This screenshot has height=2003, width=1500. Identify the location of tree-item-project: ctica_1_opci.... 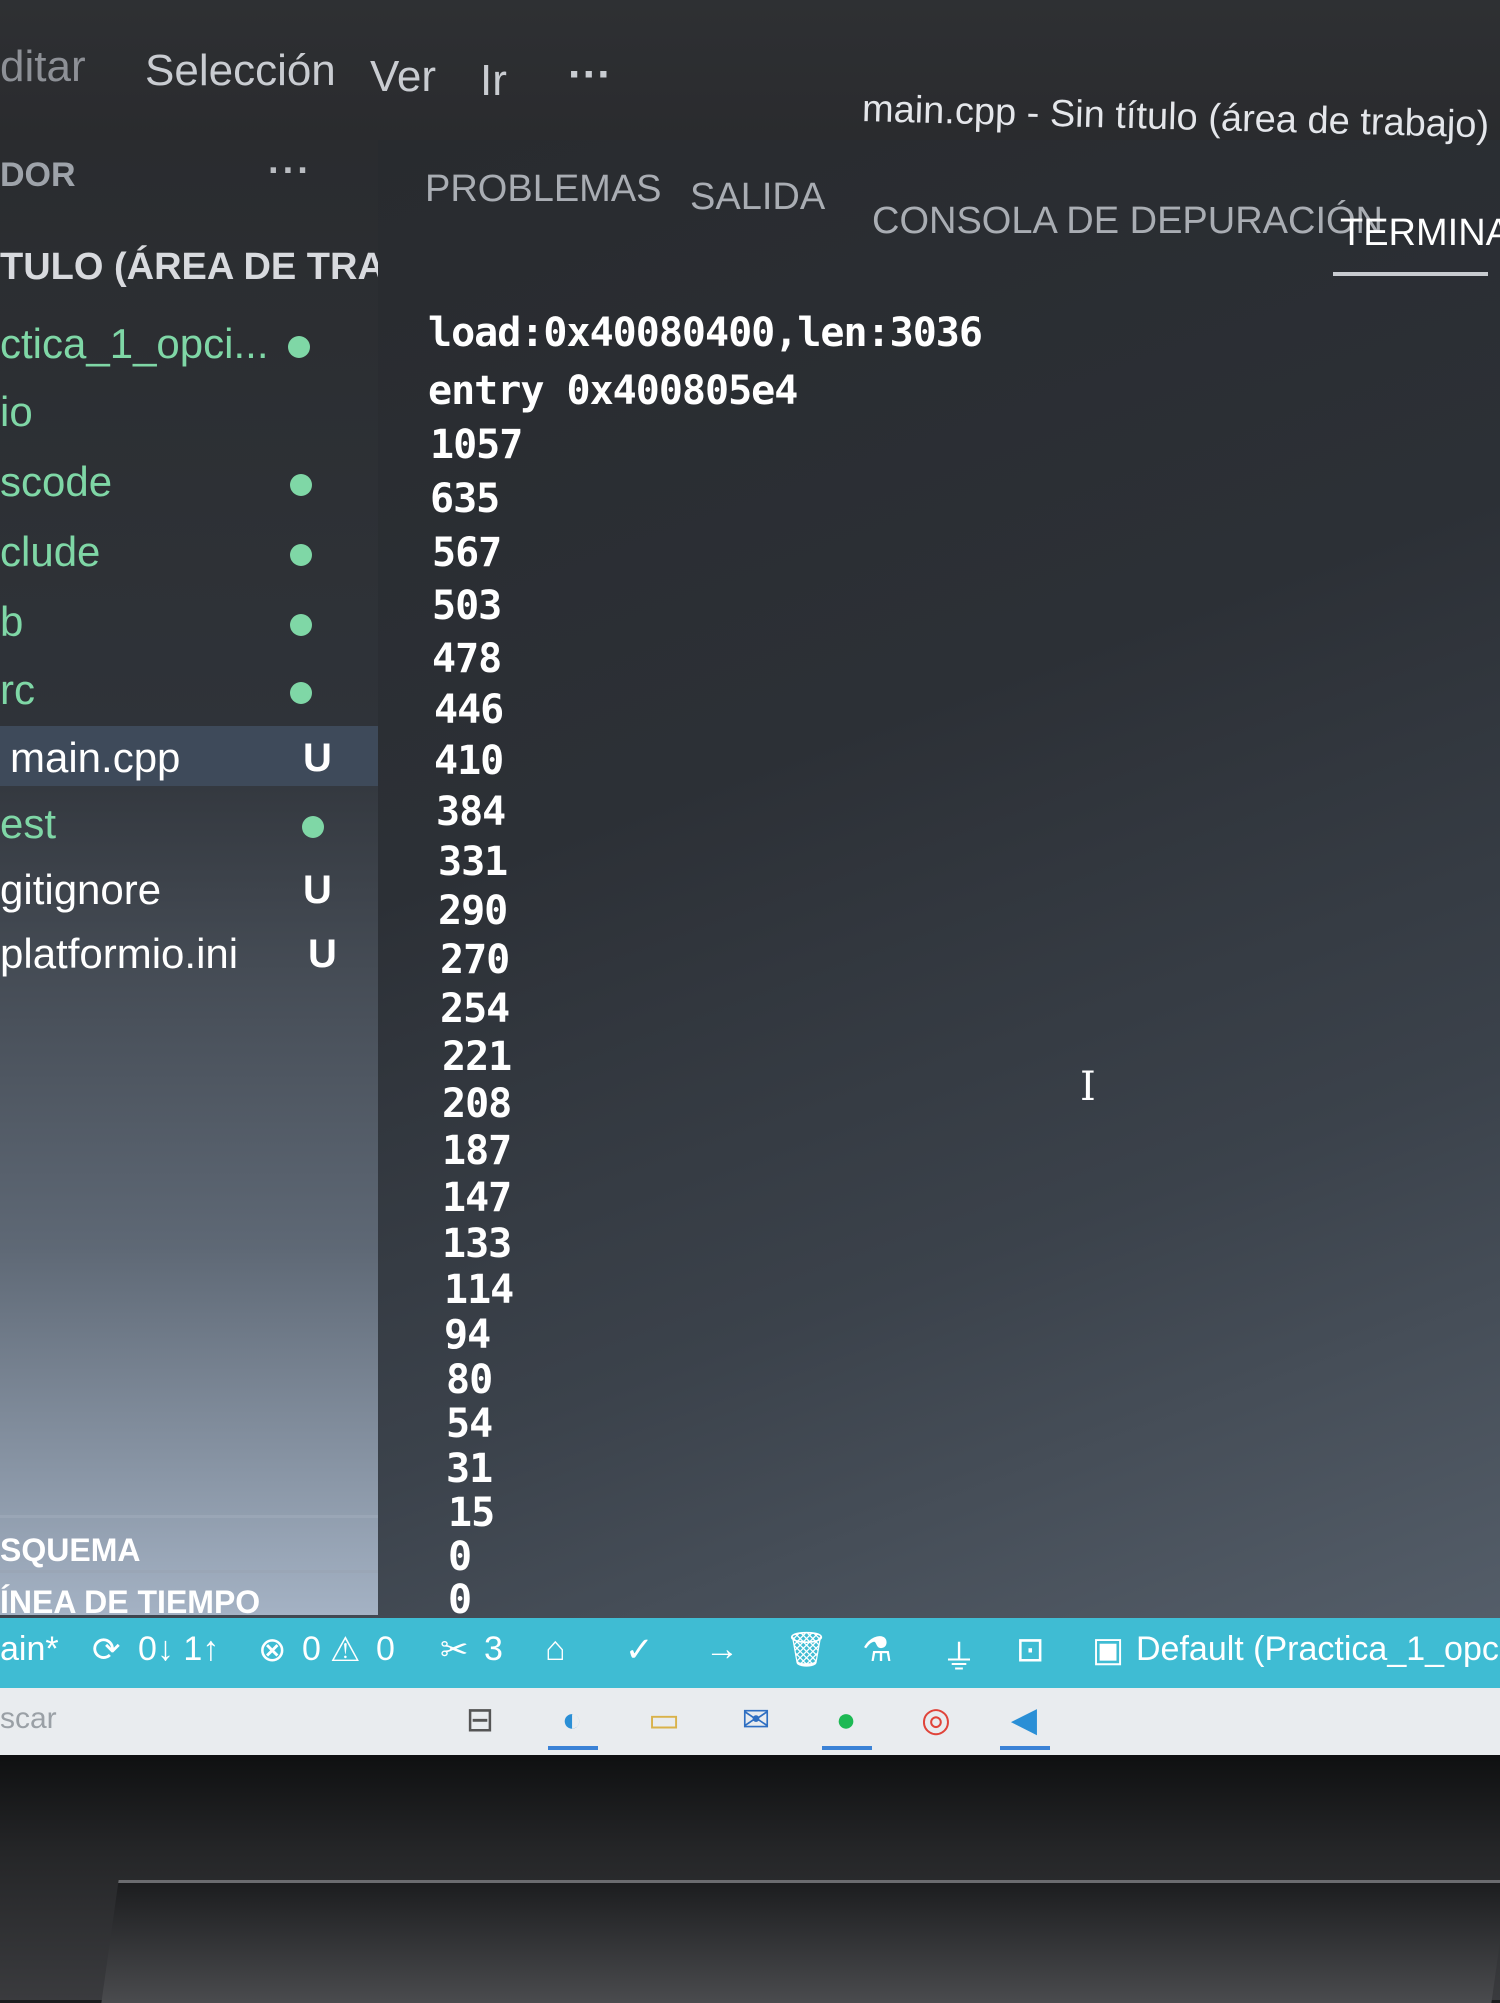
(189, 342).